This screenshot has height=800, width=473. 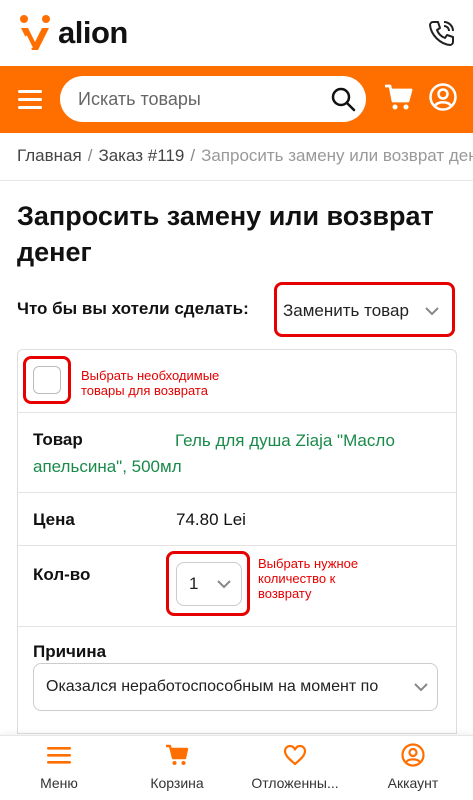 What do you see at coordinates (93, 32) in the screenshot?
I see `logo-text: alion` at bounding box center [93, 32].